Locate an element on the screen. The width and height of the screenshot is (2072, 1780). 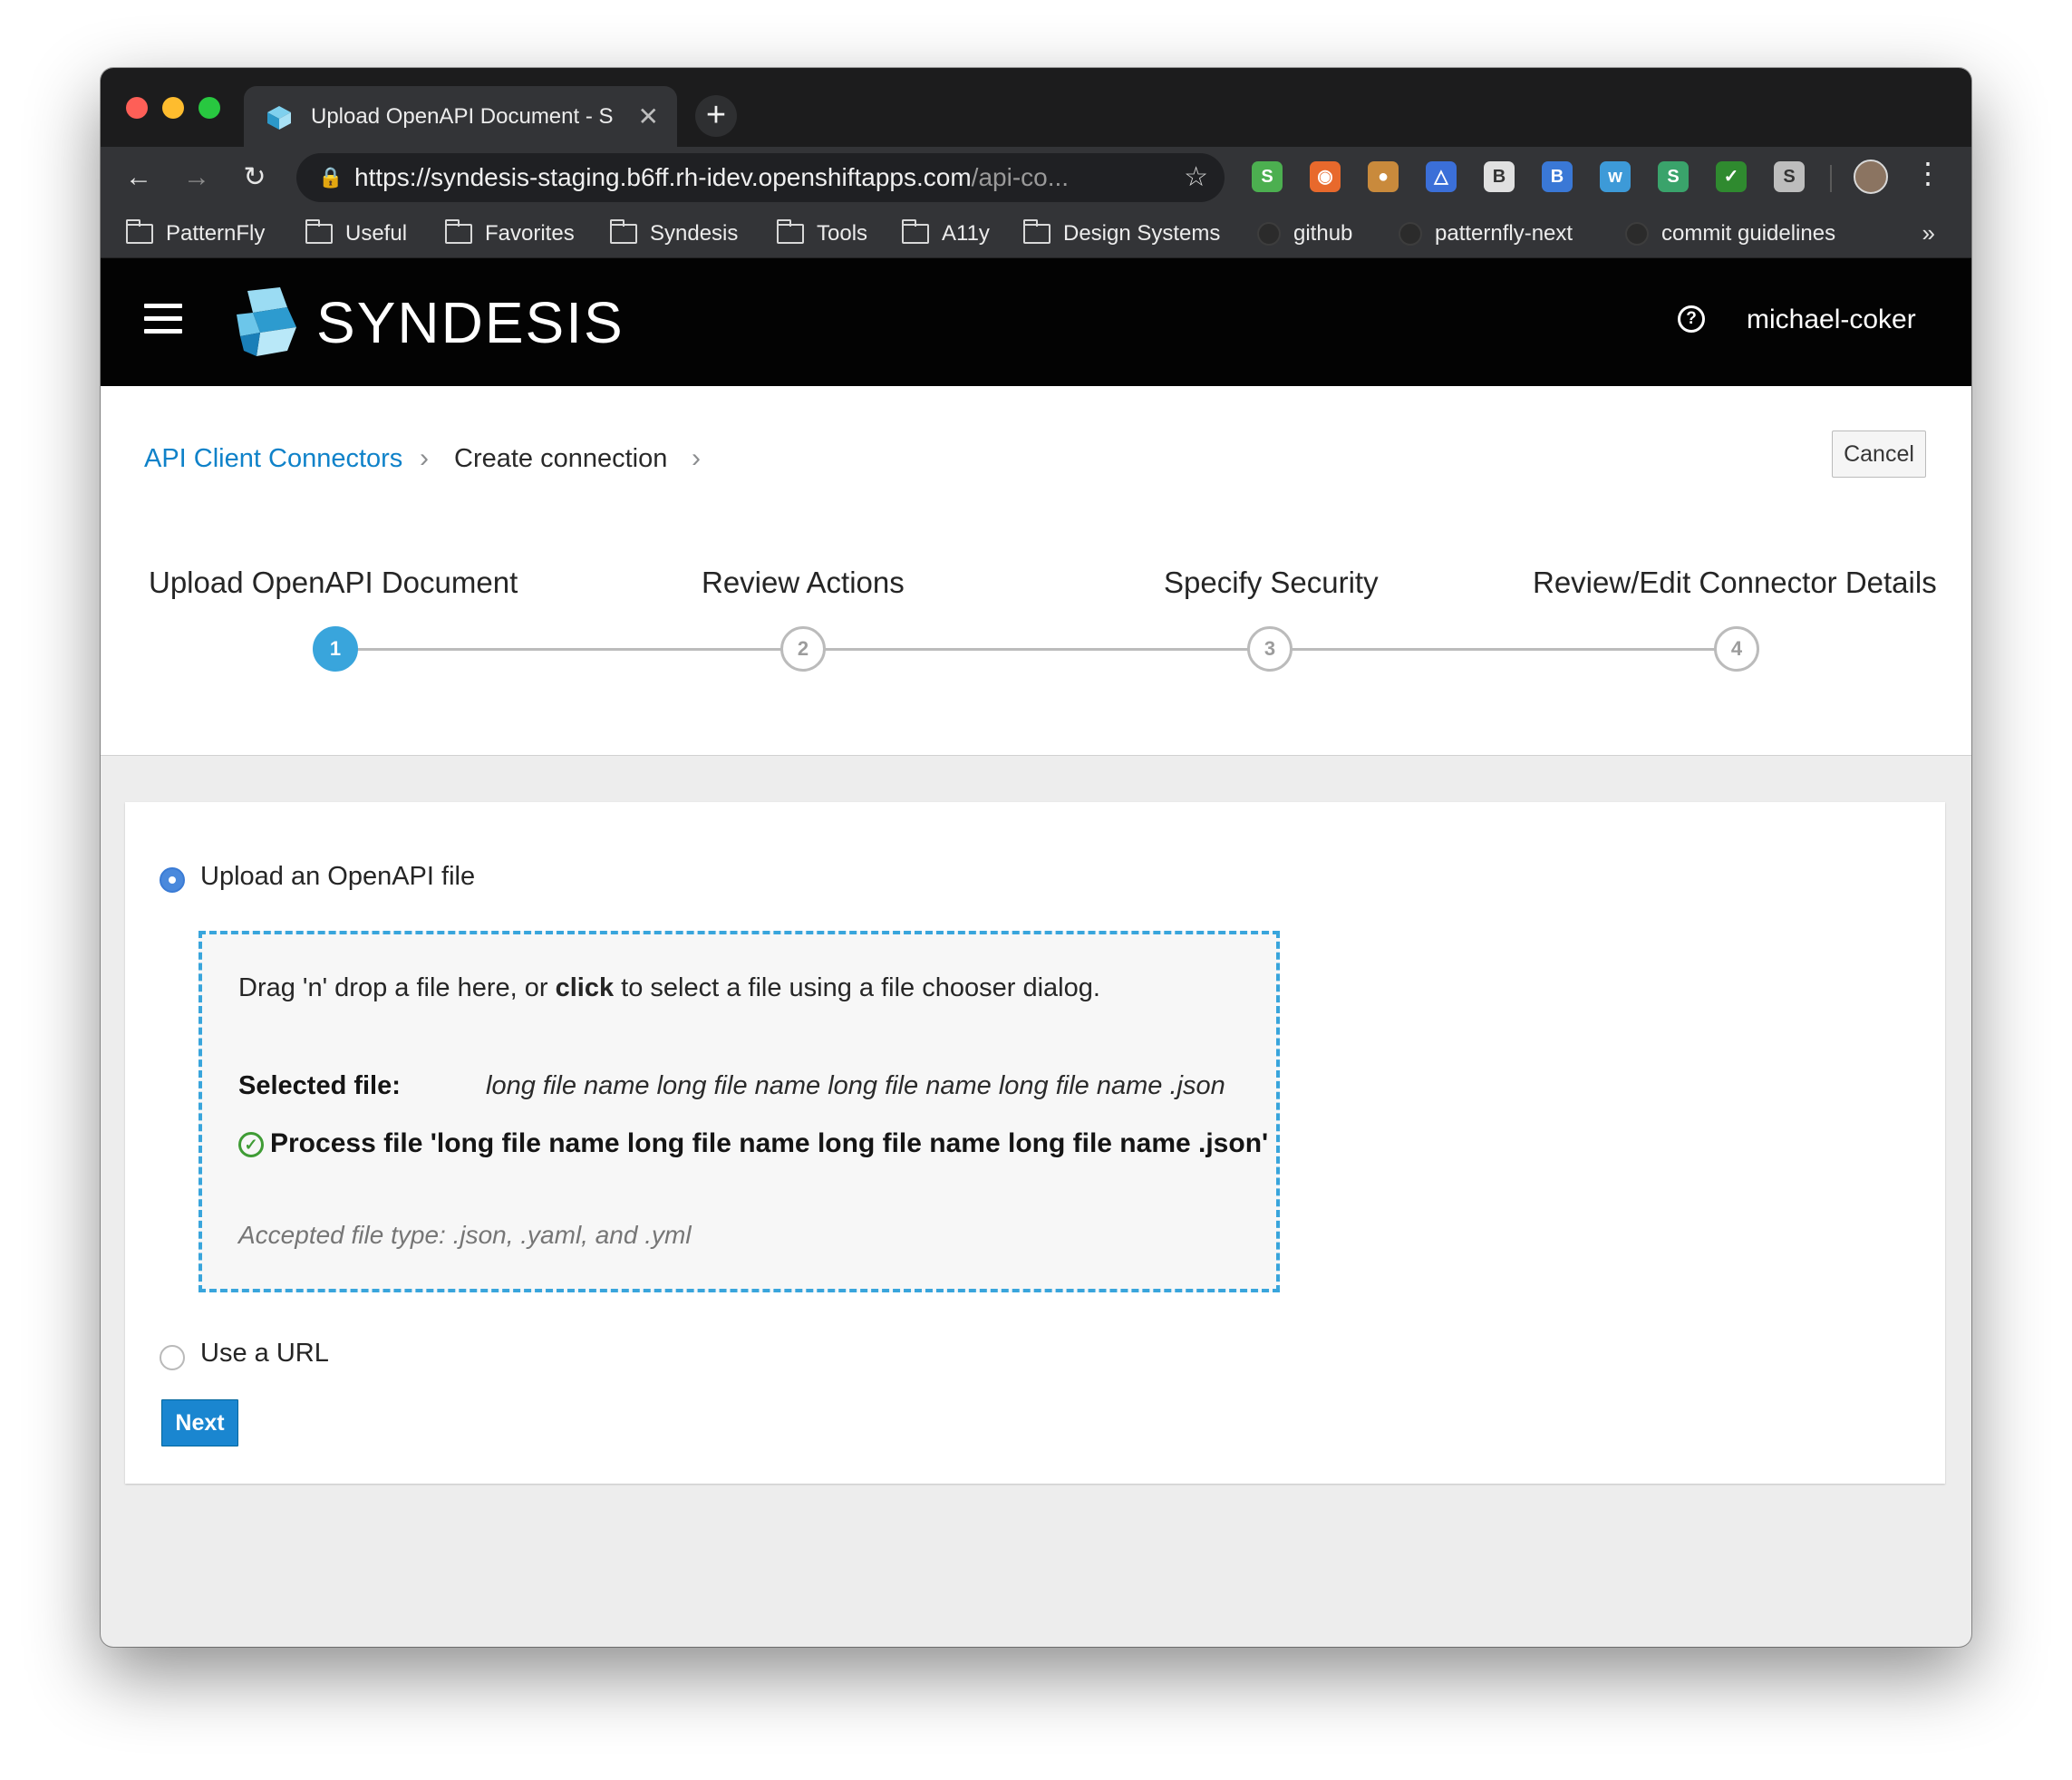
profile-avatar is located at coordinates (1871, 177).